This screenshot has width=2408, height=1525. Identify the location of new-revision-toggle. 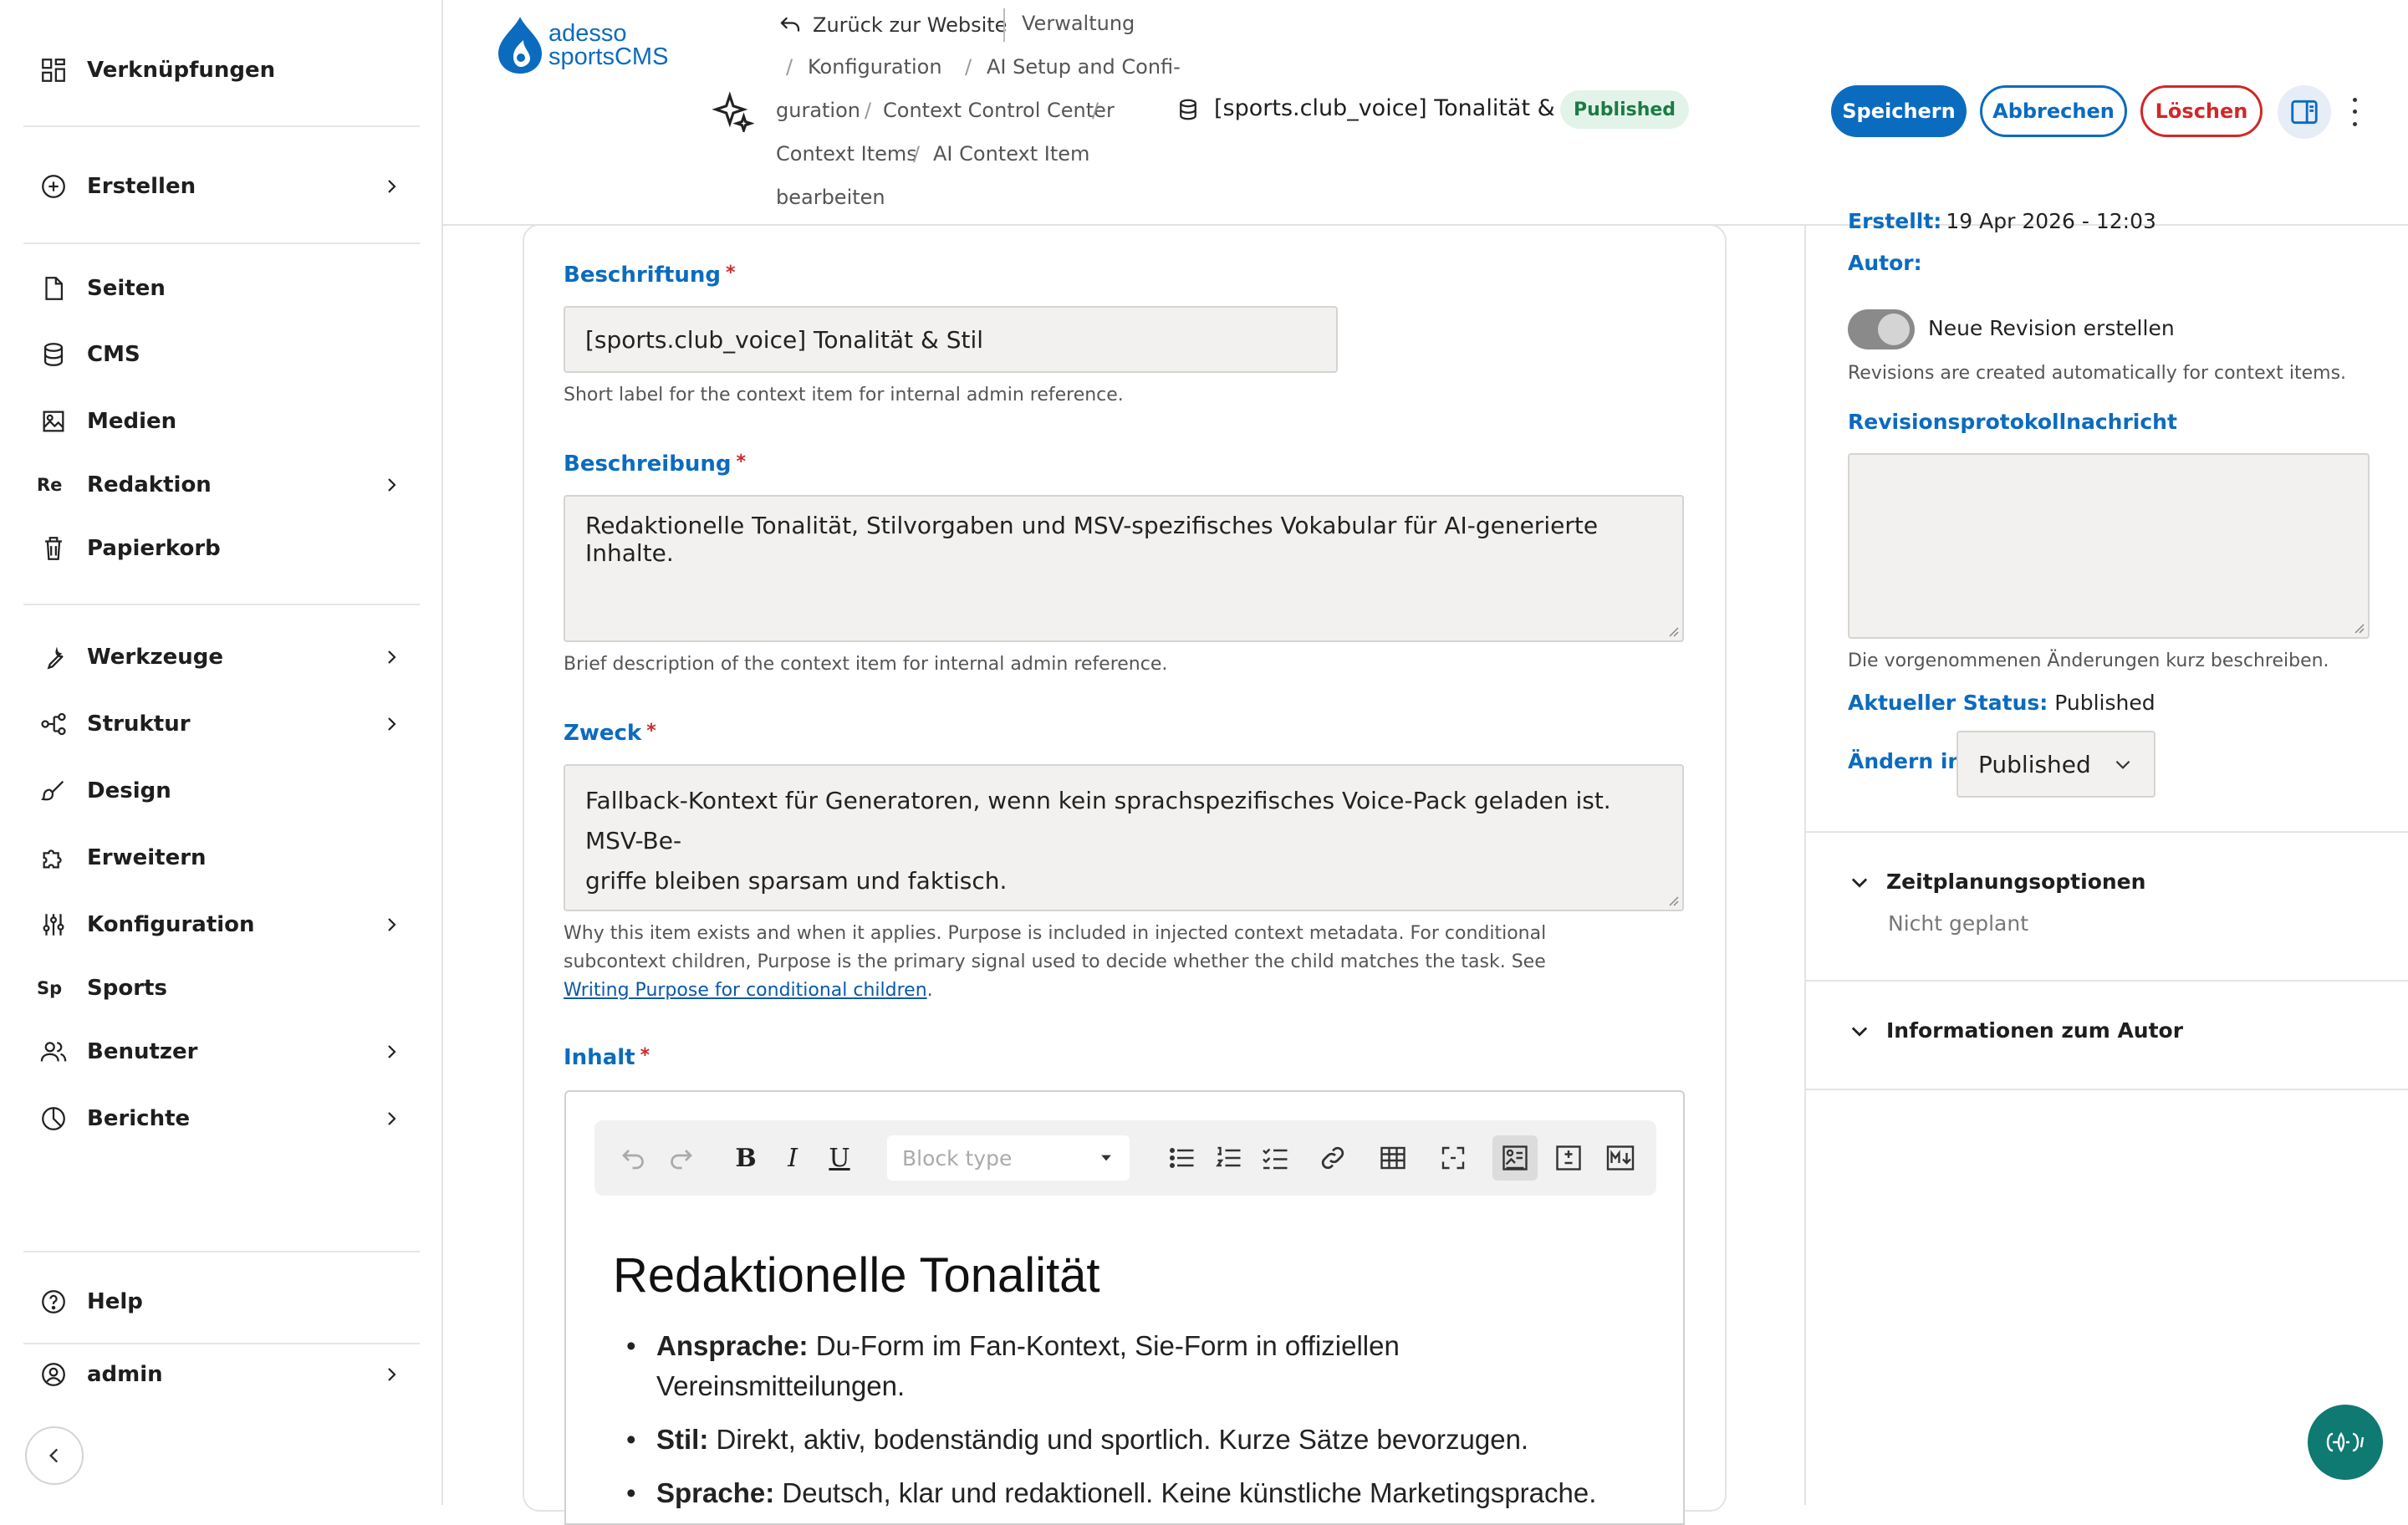
(1881, 329).